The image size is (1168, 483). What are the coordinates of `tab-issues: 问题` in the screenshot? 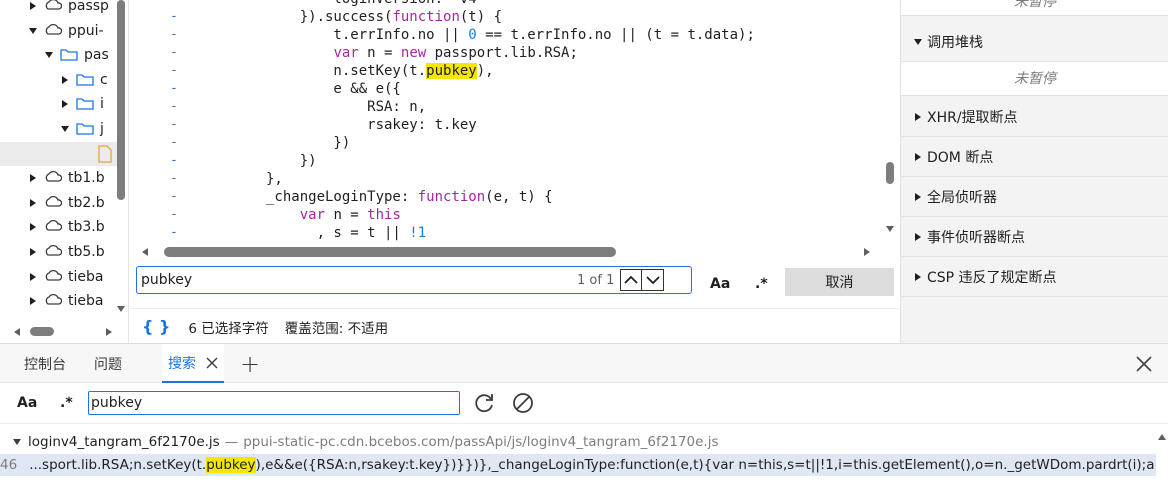 It's located at (108, 363).